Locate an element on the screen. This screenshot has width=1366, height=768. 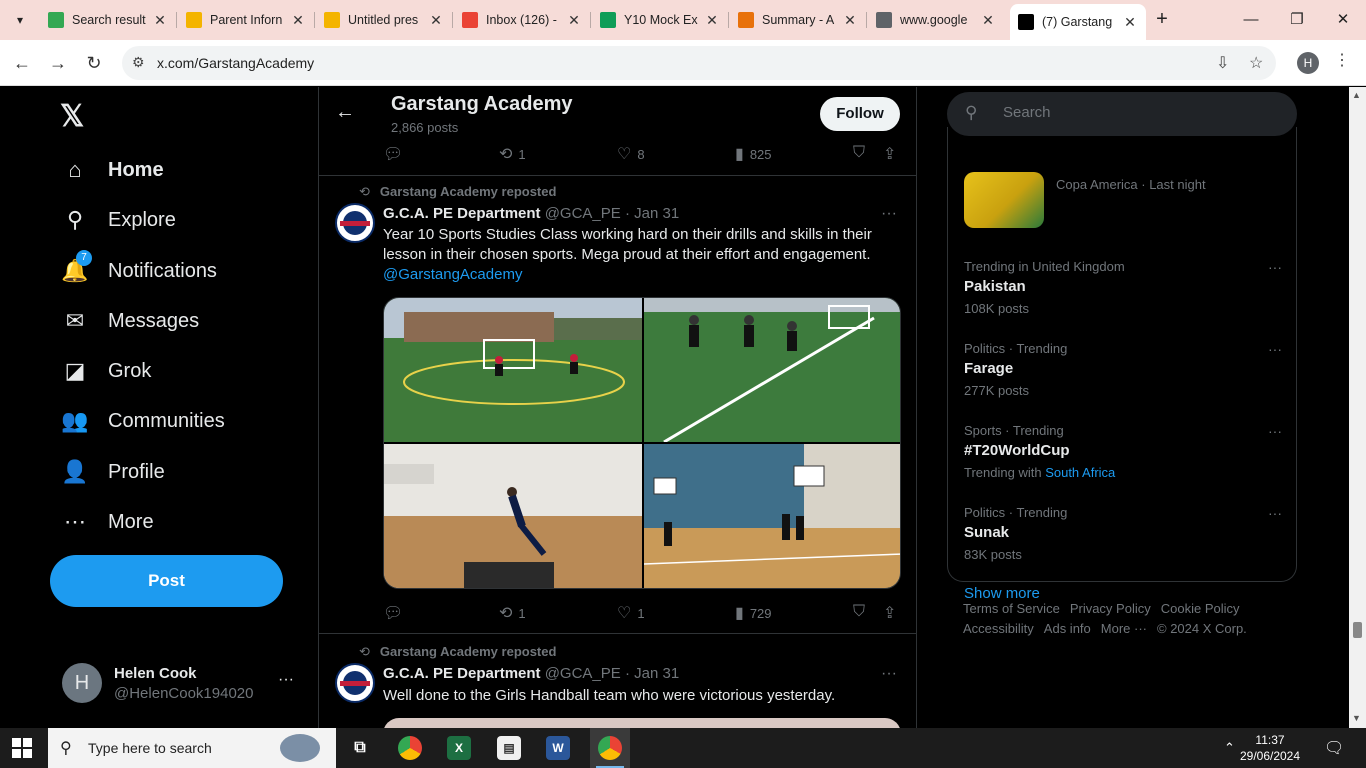
browser-tab: Summary - A ✕ is located at coordinates (798, 20).